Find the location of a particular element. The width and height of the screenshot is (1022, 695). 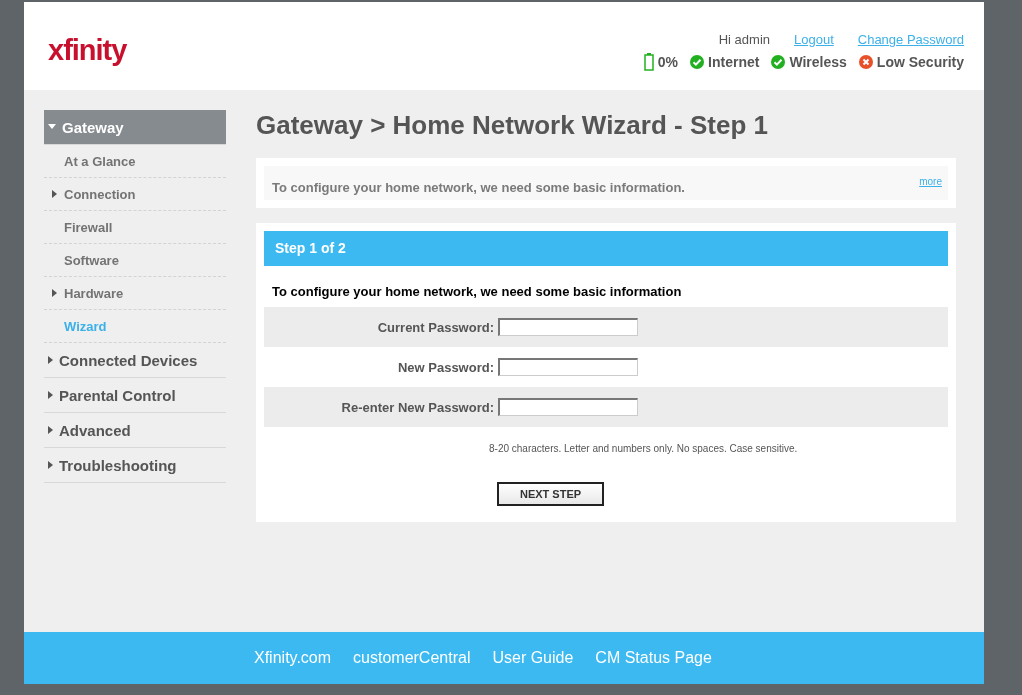

sidebar-item: Troubleshooting is located at coordinates (135, 465).